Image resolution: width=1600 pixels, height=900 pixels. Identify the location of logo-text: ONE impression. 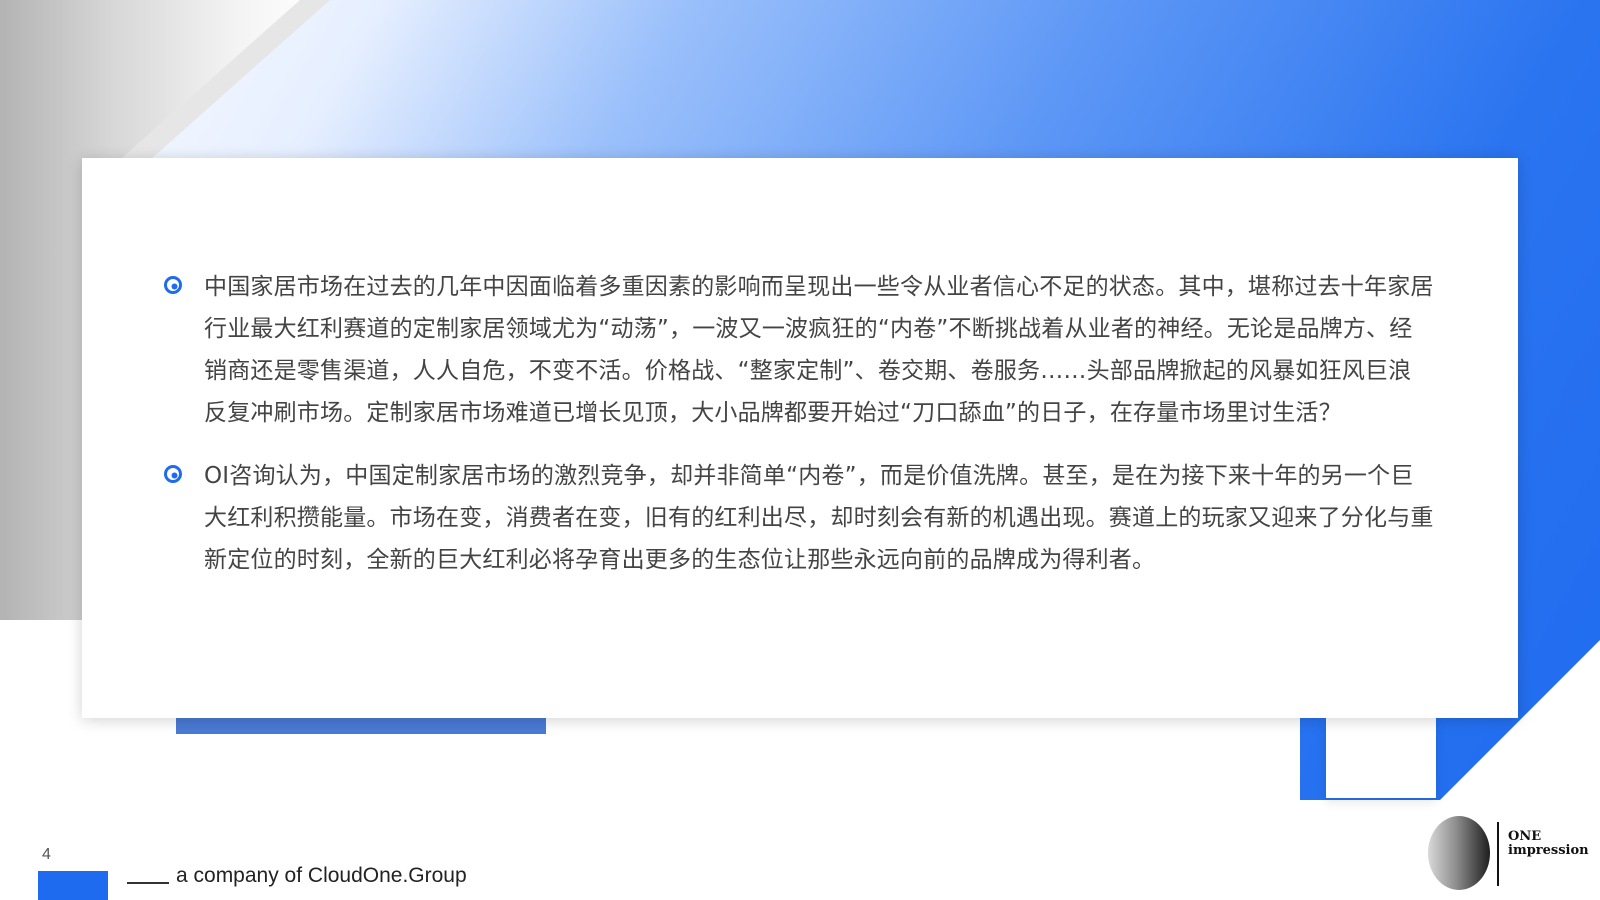
(1548, 844).